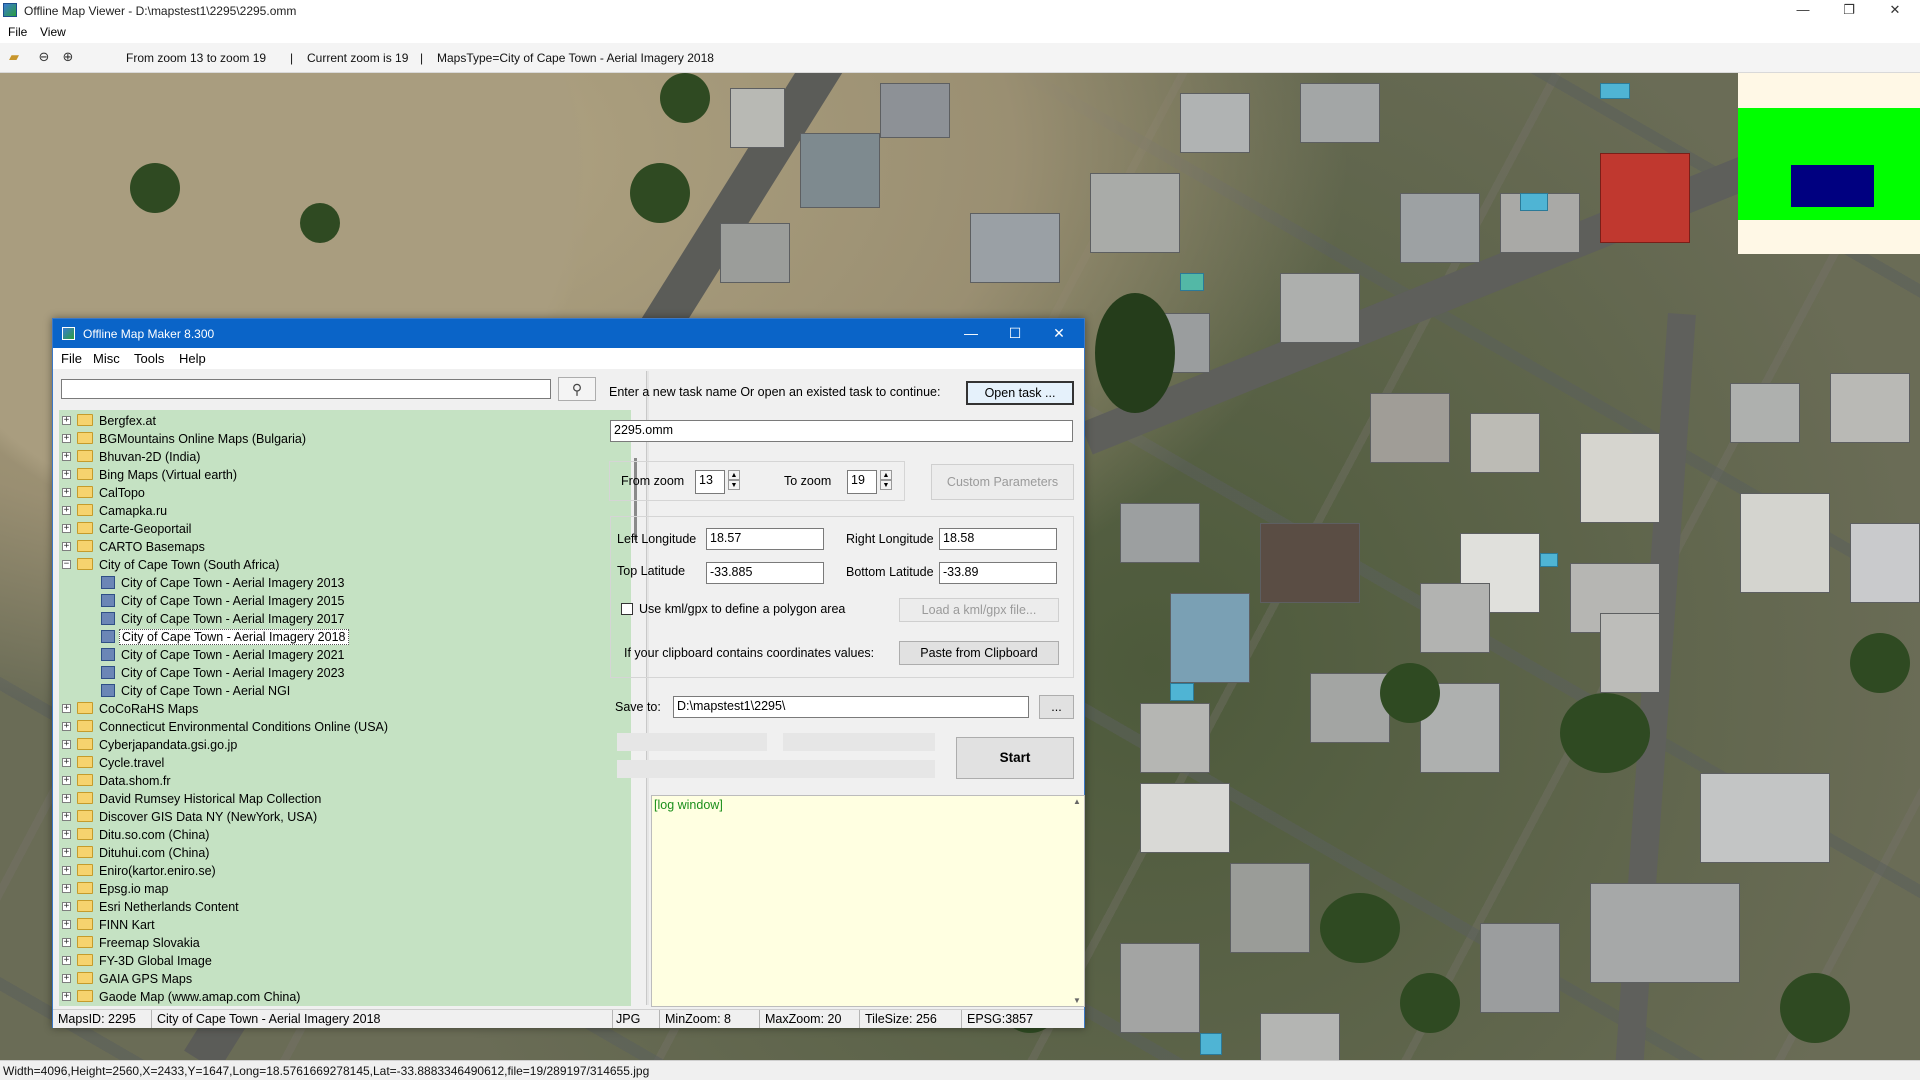 The height and width of the screenshot is (1080, 1920). I want to click on dialog-close-button: ✕, so click(1059, 333).